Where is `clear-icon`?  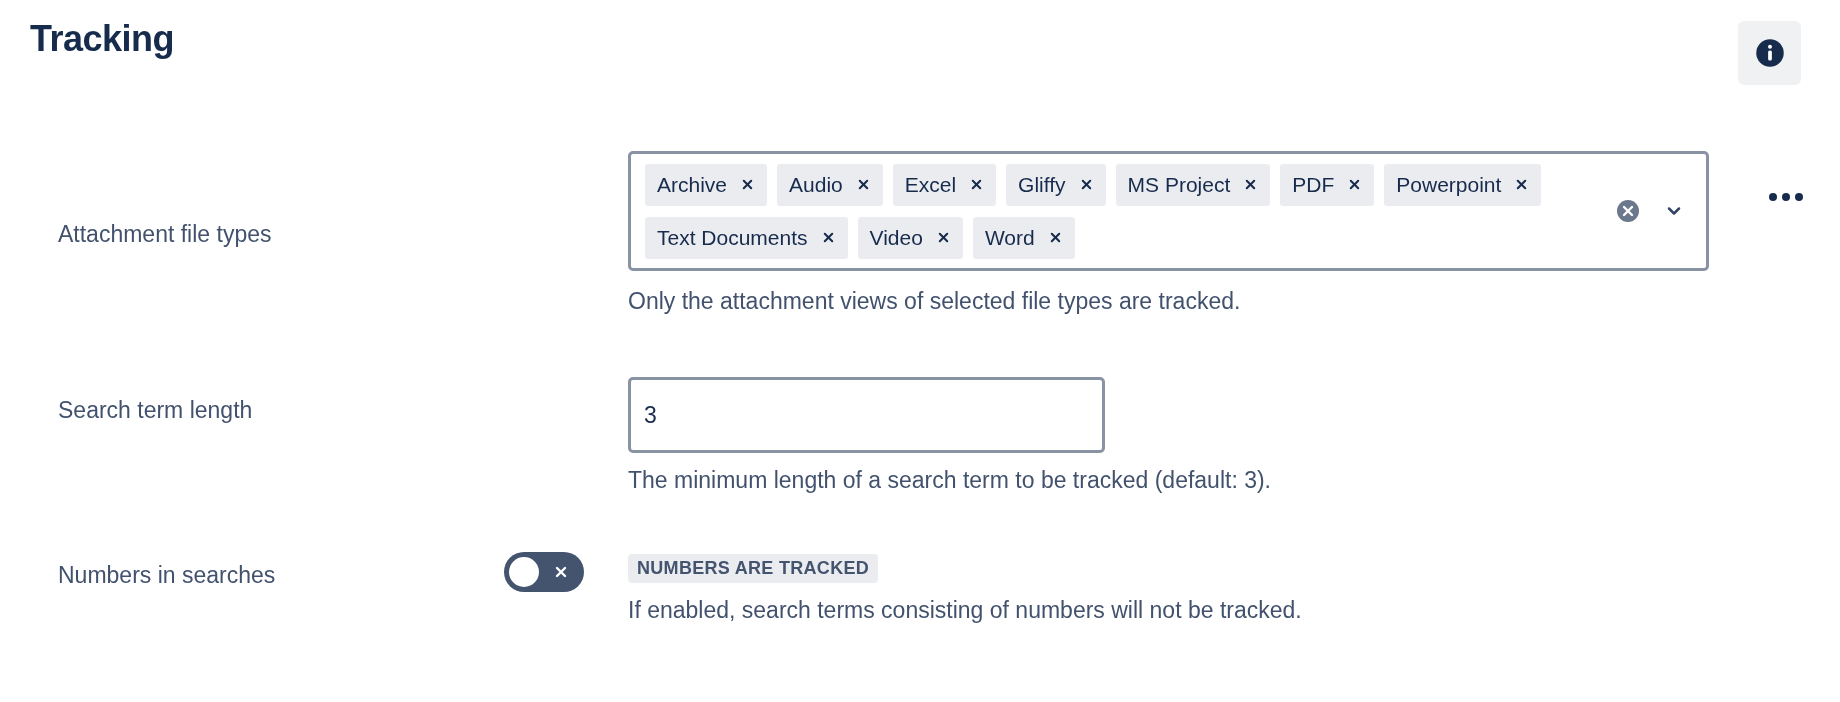 clear-icon is located at coordinates (1628, 211).